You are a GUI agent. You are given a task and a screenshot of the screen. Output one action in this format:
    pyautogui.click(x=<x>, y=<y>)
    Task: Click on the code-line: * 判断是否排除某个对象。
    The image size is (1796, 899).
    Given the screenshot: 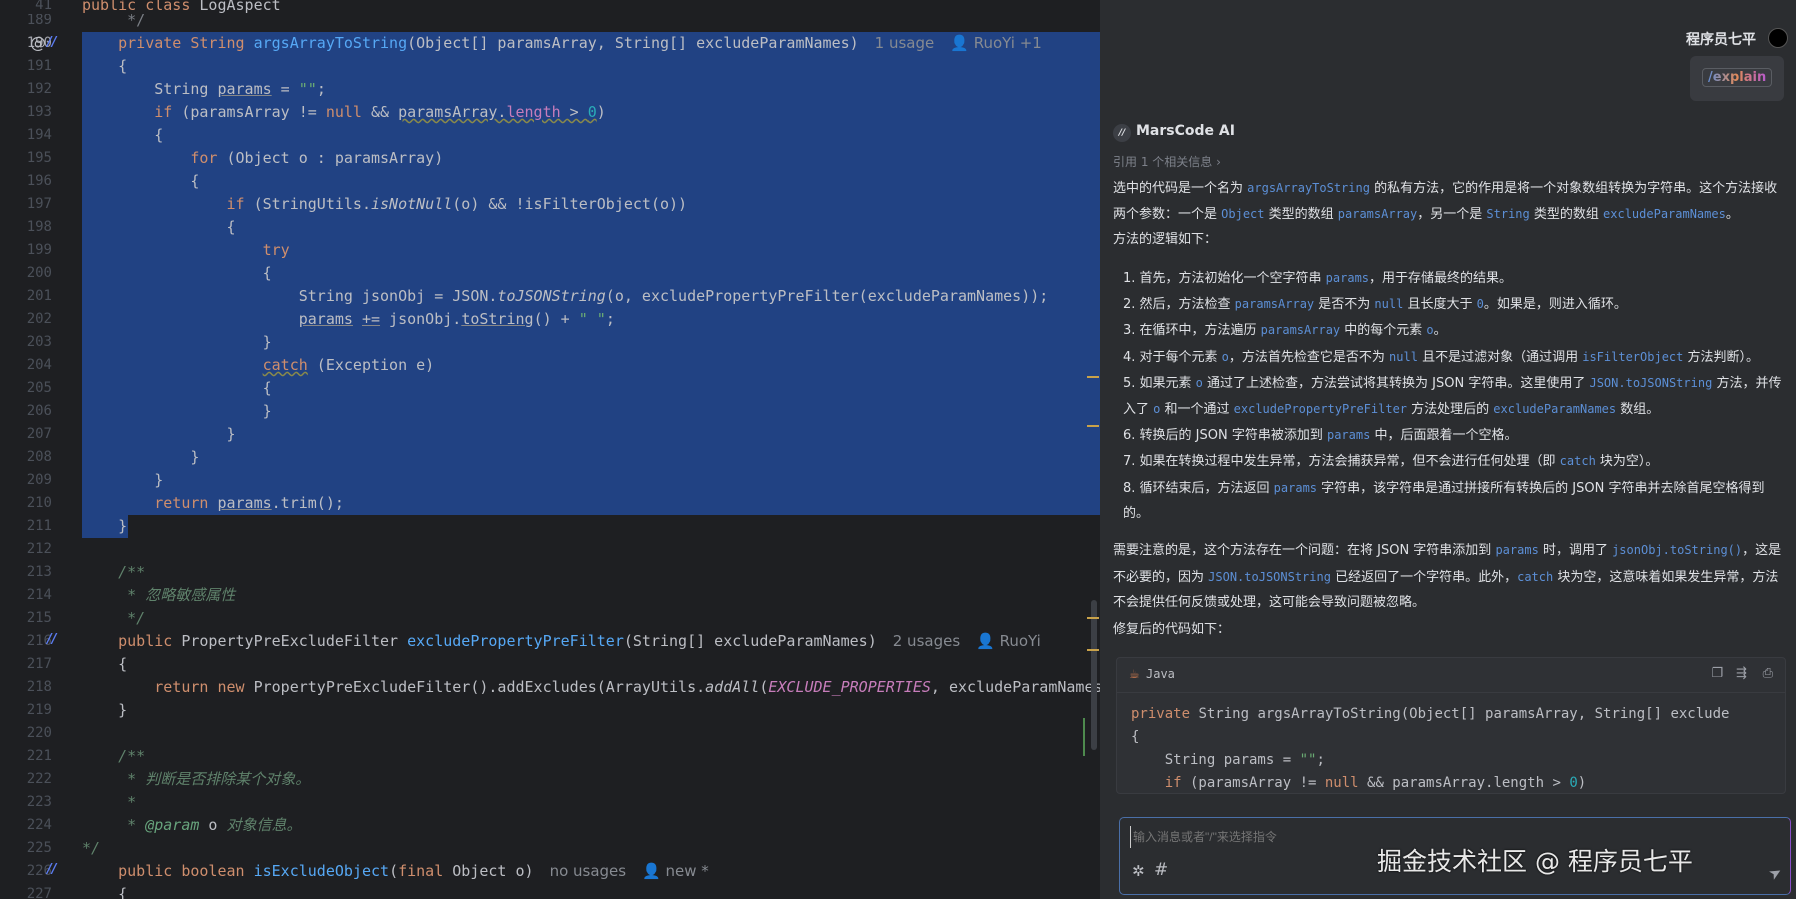 What is the action you would take?
    pyautogui.click(x=196, y=779)
    